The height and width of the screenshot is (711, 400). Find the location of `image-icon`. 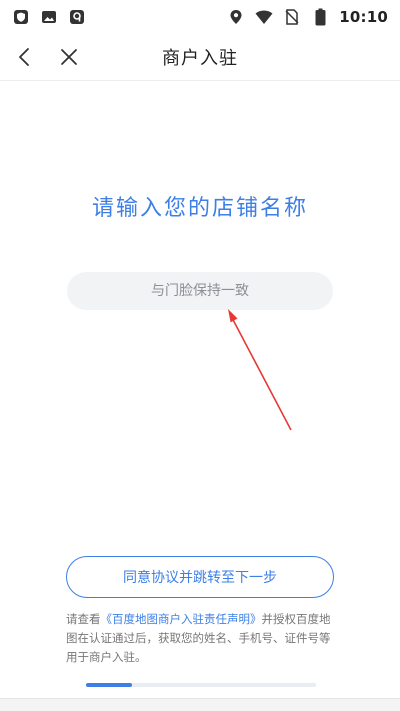

image-icon is located at coordinates (49, 17).